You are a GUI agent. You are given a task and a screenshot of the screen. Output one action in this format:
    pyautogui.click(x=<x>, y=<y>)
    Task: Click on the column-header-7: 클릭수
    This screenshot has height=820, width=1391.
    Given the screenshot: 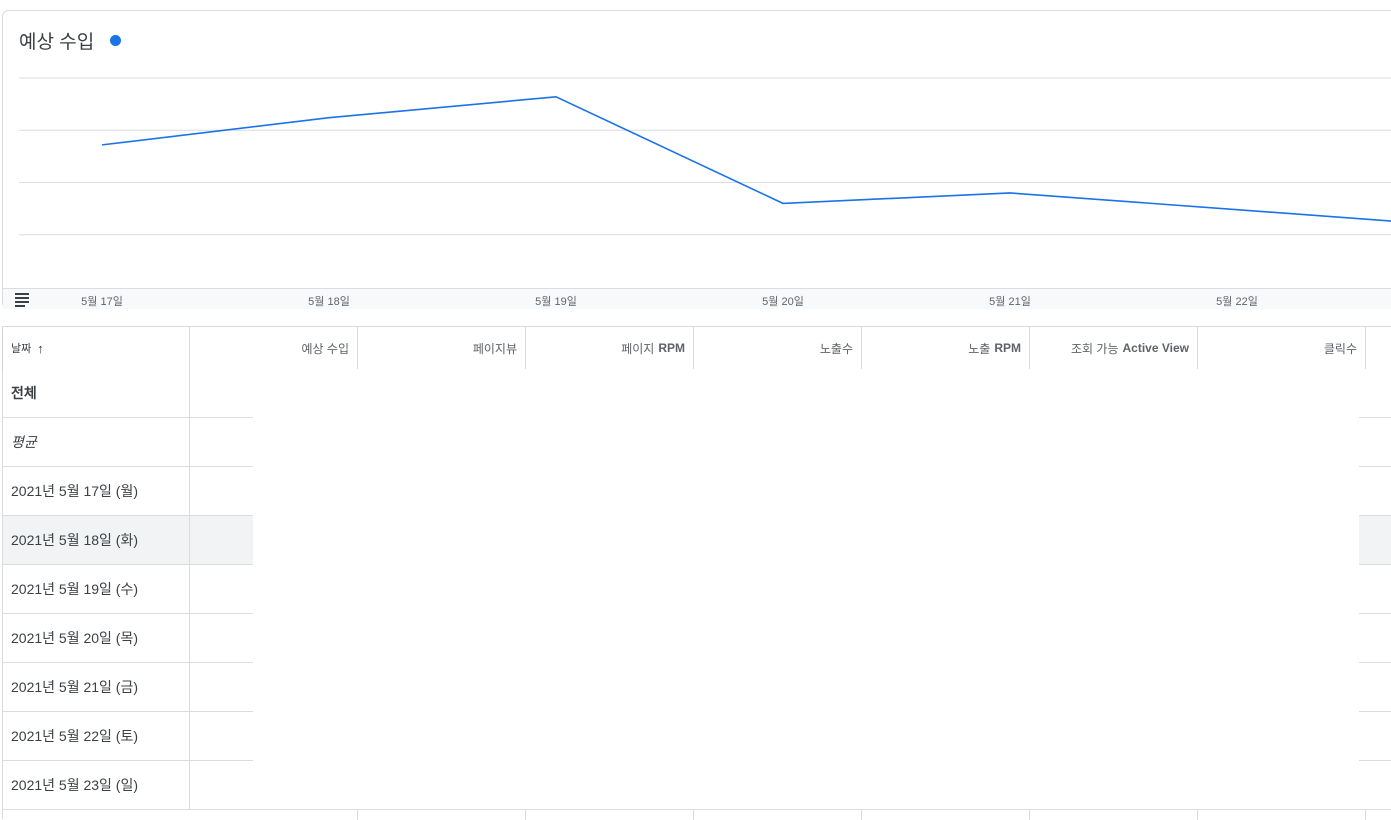 What is the action you would take?
    pyautogui.click(x=1282, y=348)
    